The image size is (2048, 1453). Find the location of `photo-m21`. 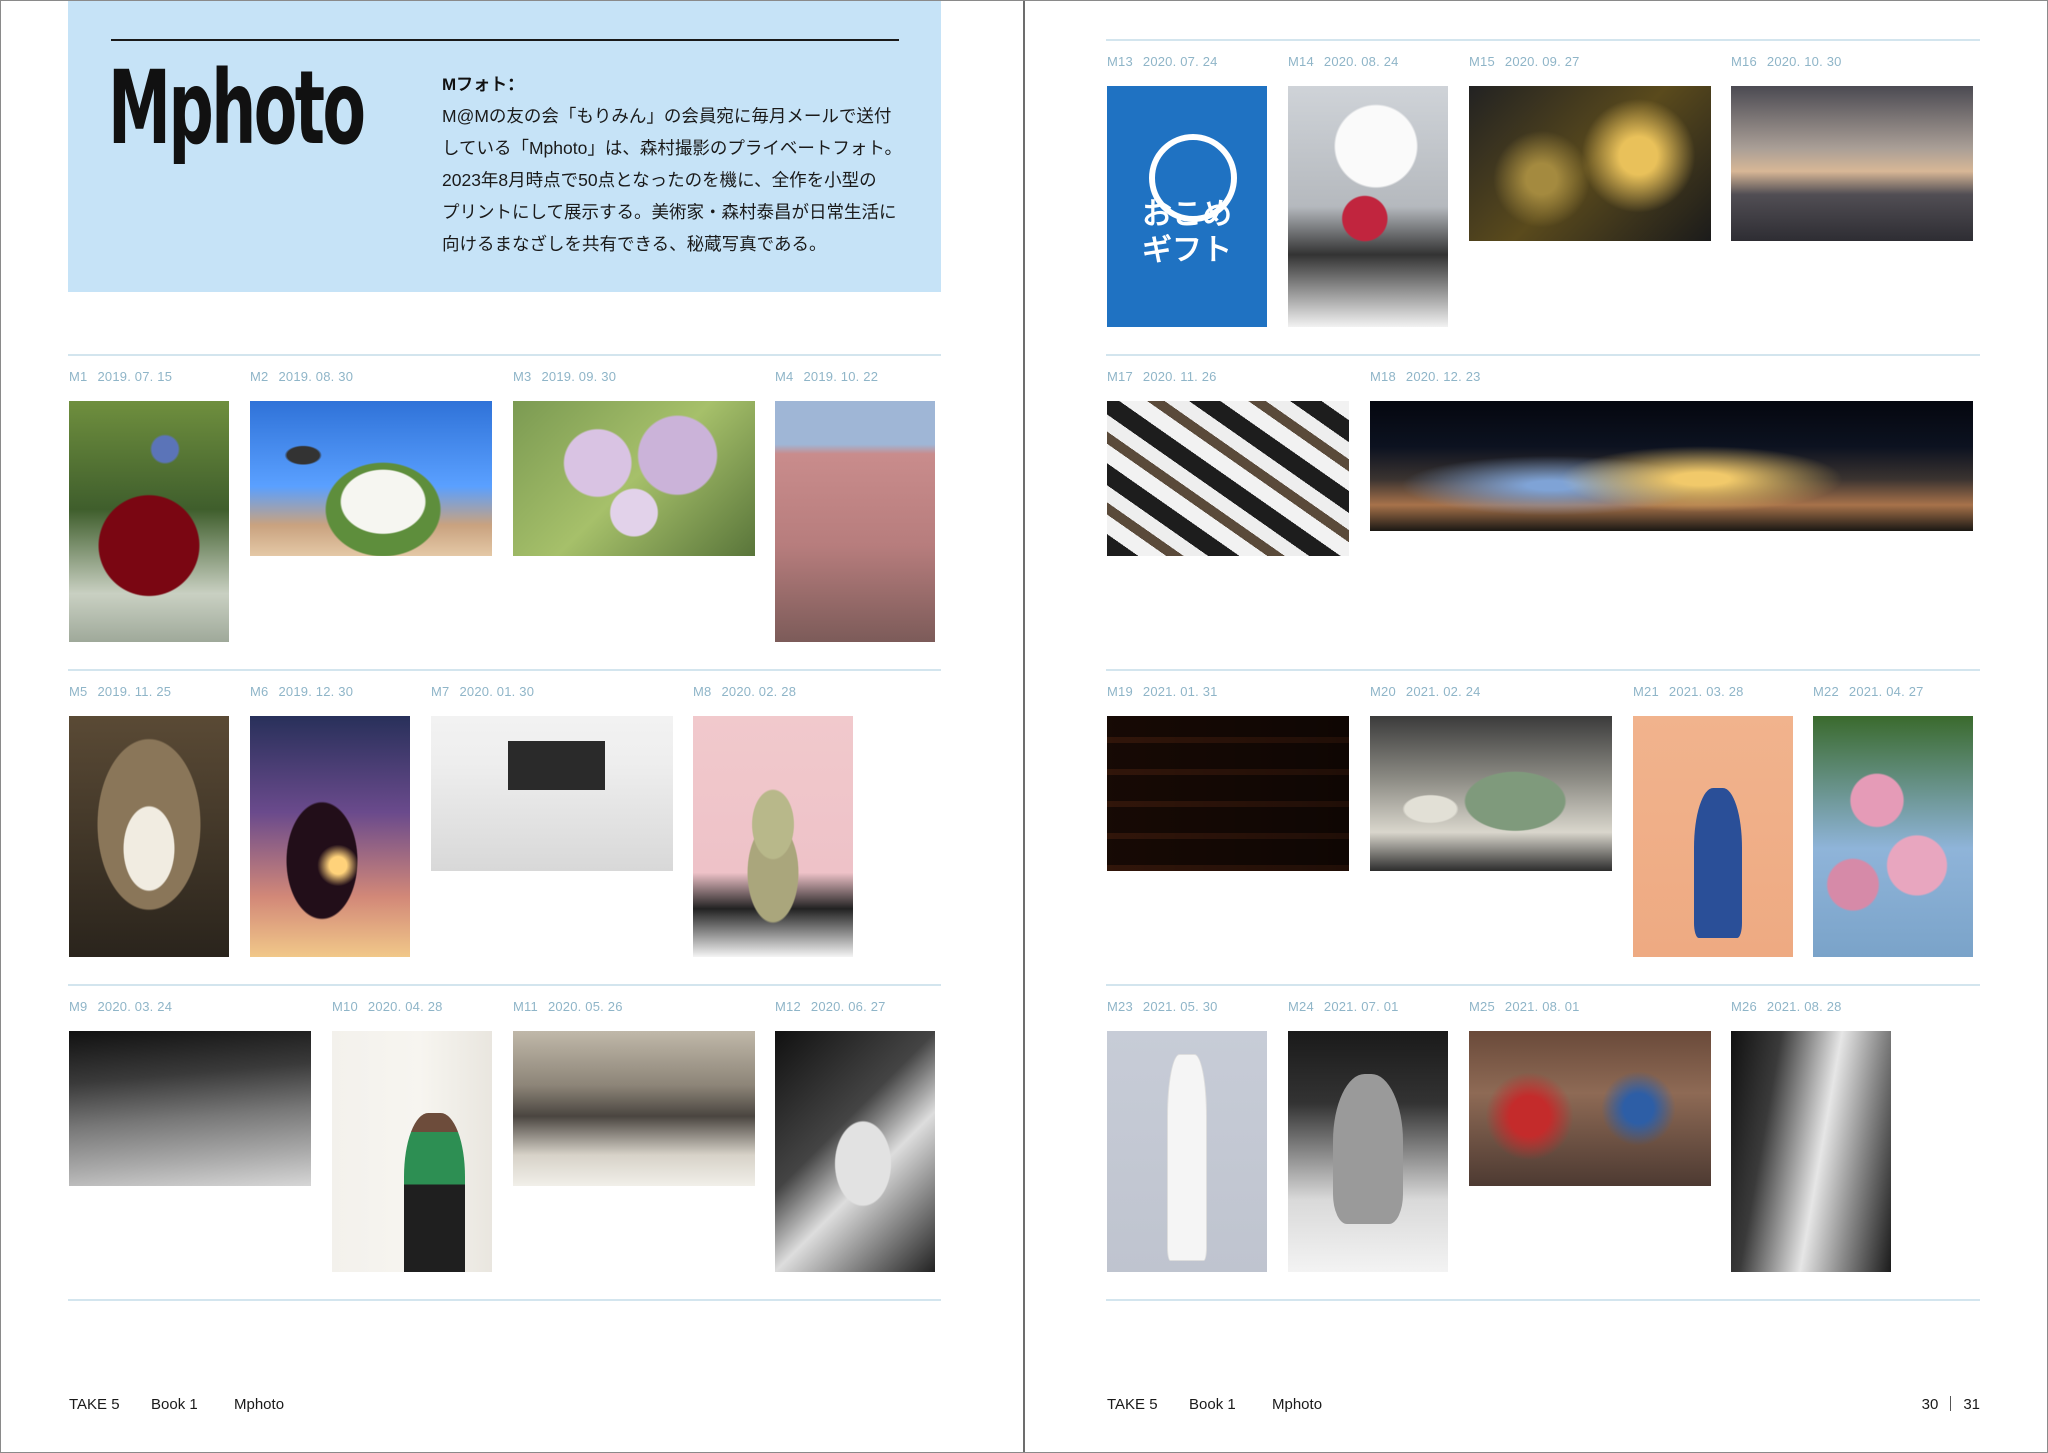

photo-m21 is located at coordinates (1713, 836).